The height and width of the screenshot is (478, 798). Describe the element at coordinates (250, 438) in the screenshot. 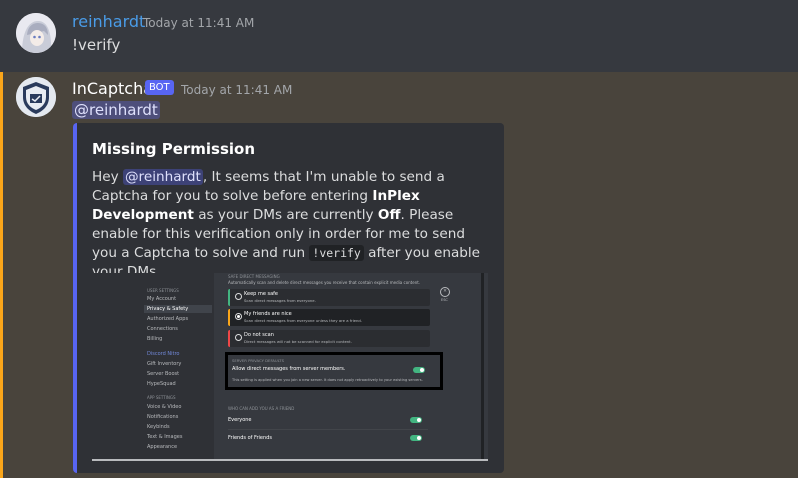

I see `setting-label: Friends of Friends` at that location.